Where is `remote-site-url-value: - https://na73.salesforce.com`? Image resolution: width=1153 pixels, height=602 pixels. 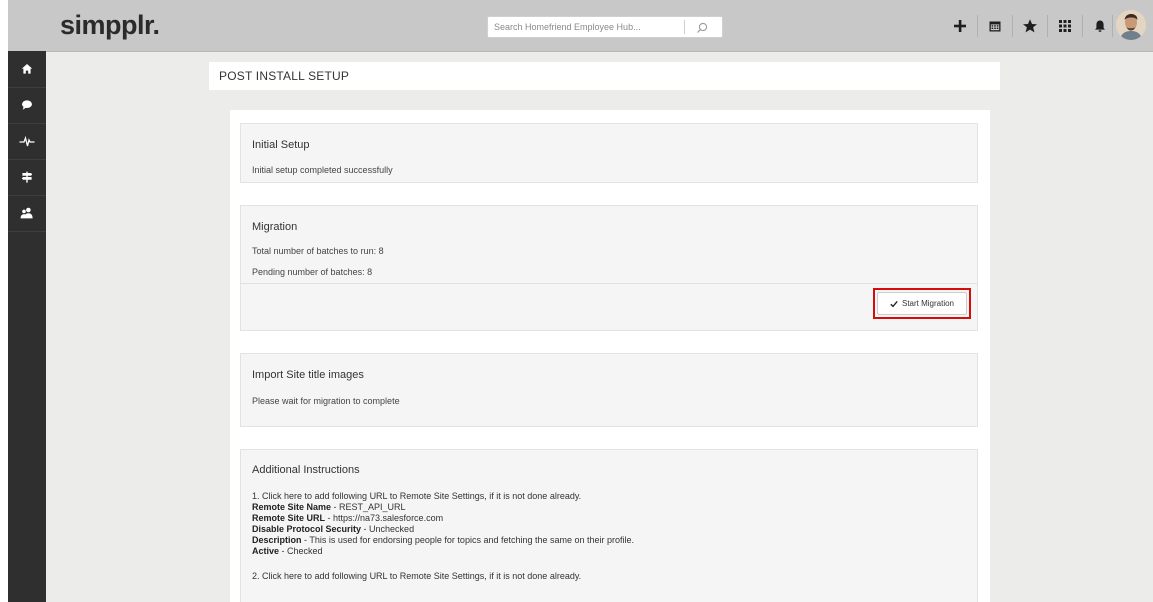 remote-site-url-value: - https://na73.salesforce.com is located at coordinates (384, 518).